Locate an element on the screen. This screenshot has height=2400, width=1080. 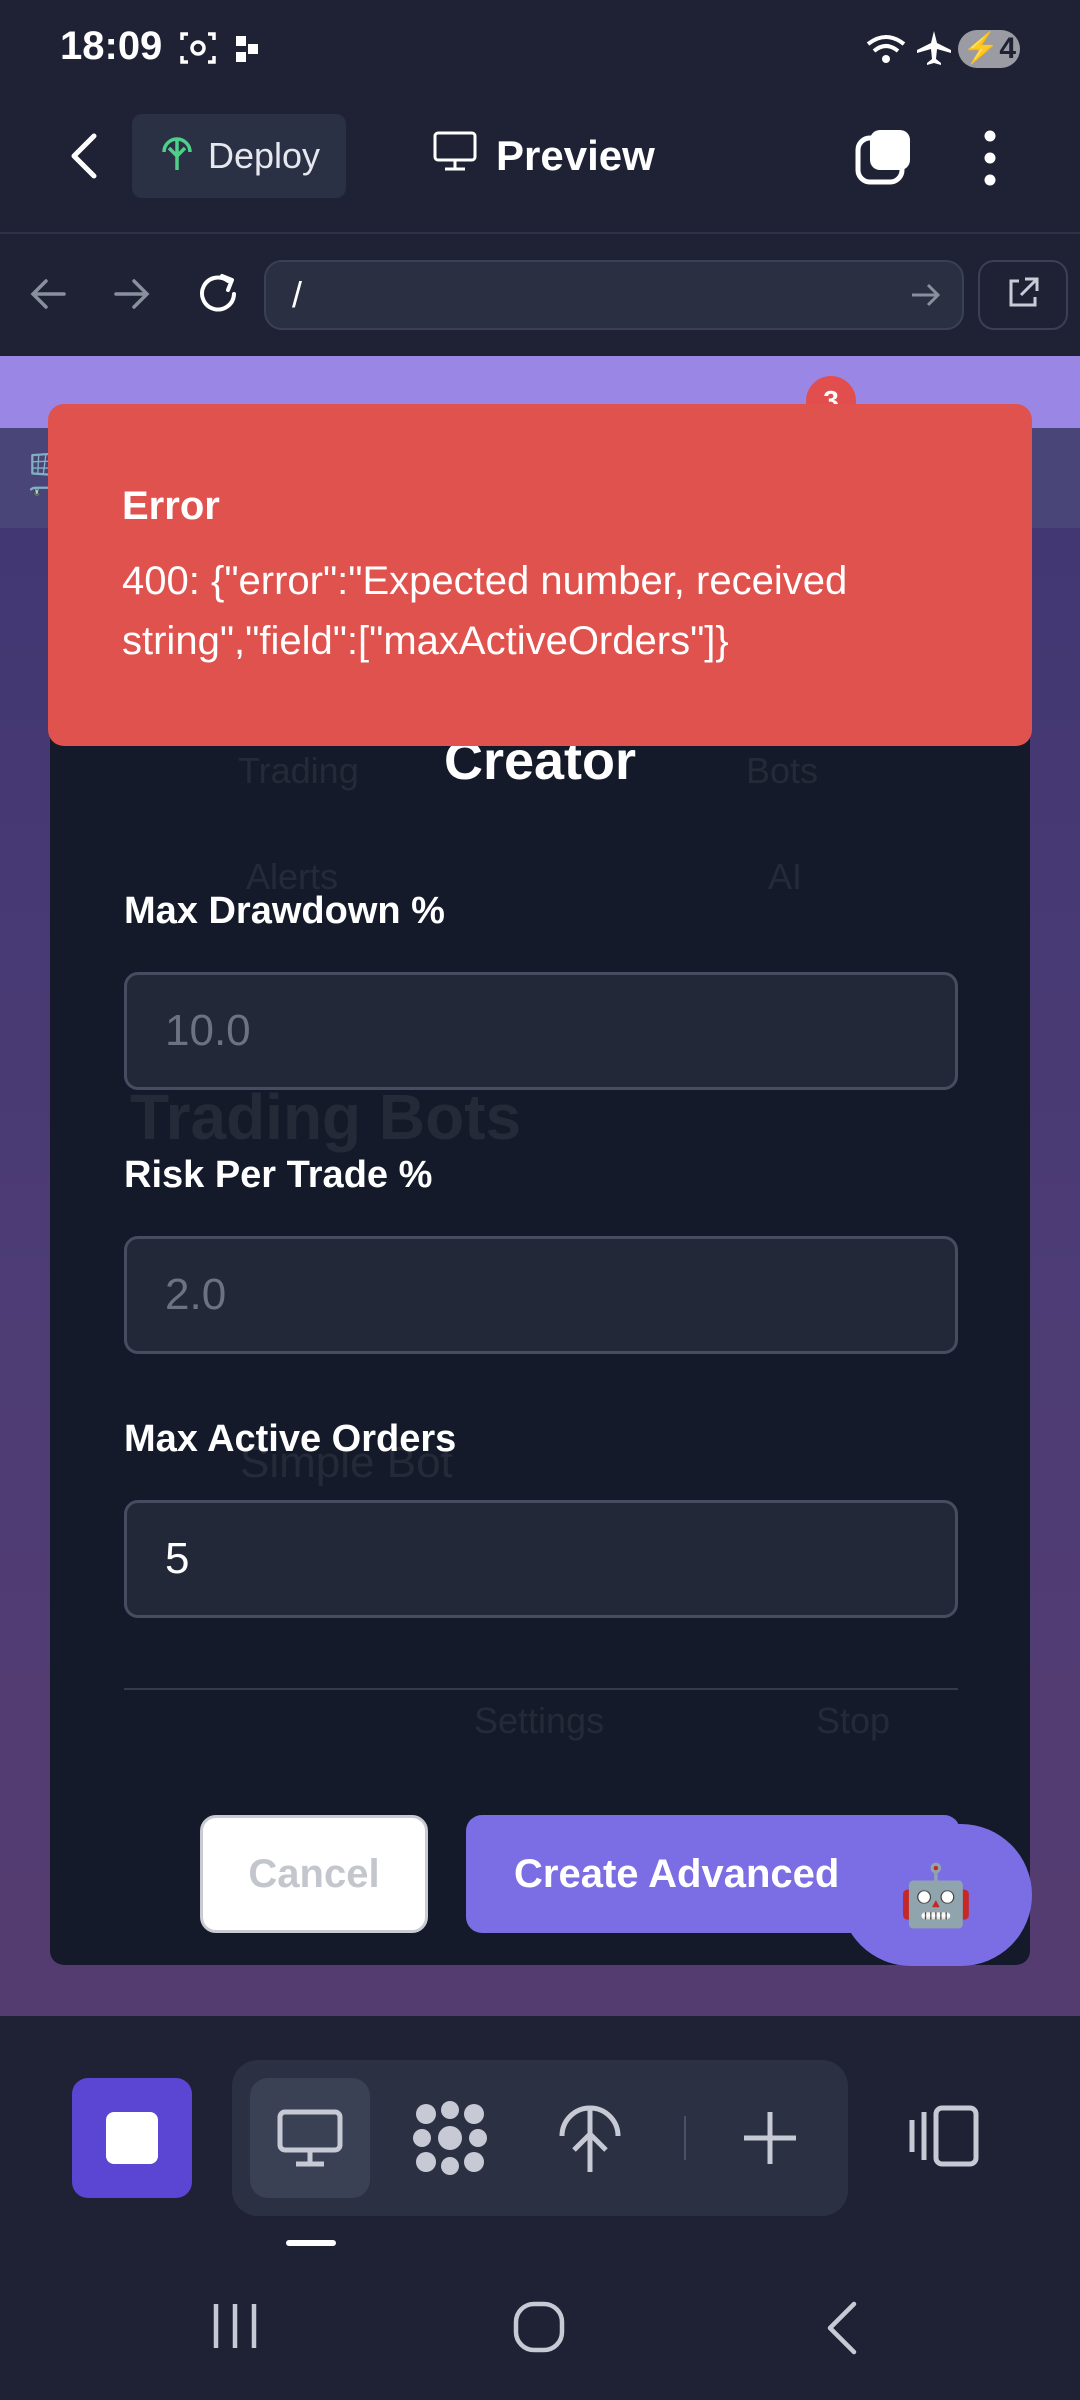
deploy-button: Deploy is located at coordinates (239, 156).